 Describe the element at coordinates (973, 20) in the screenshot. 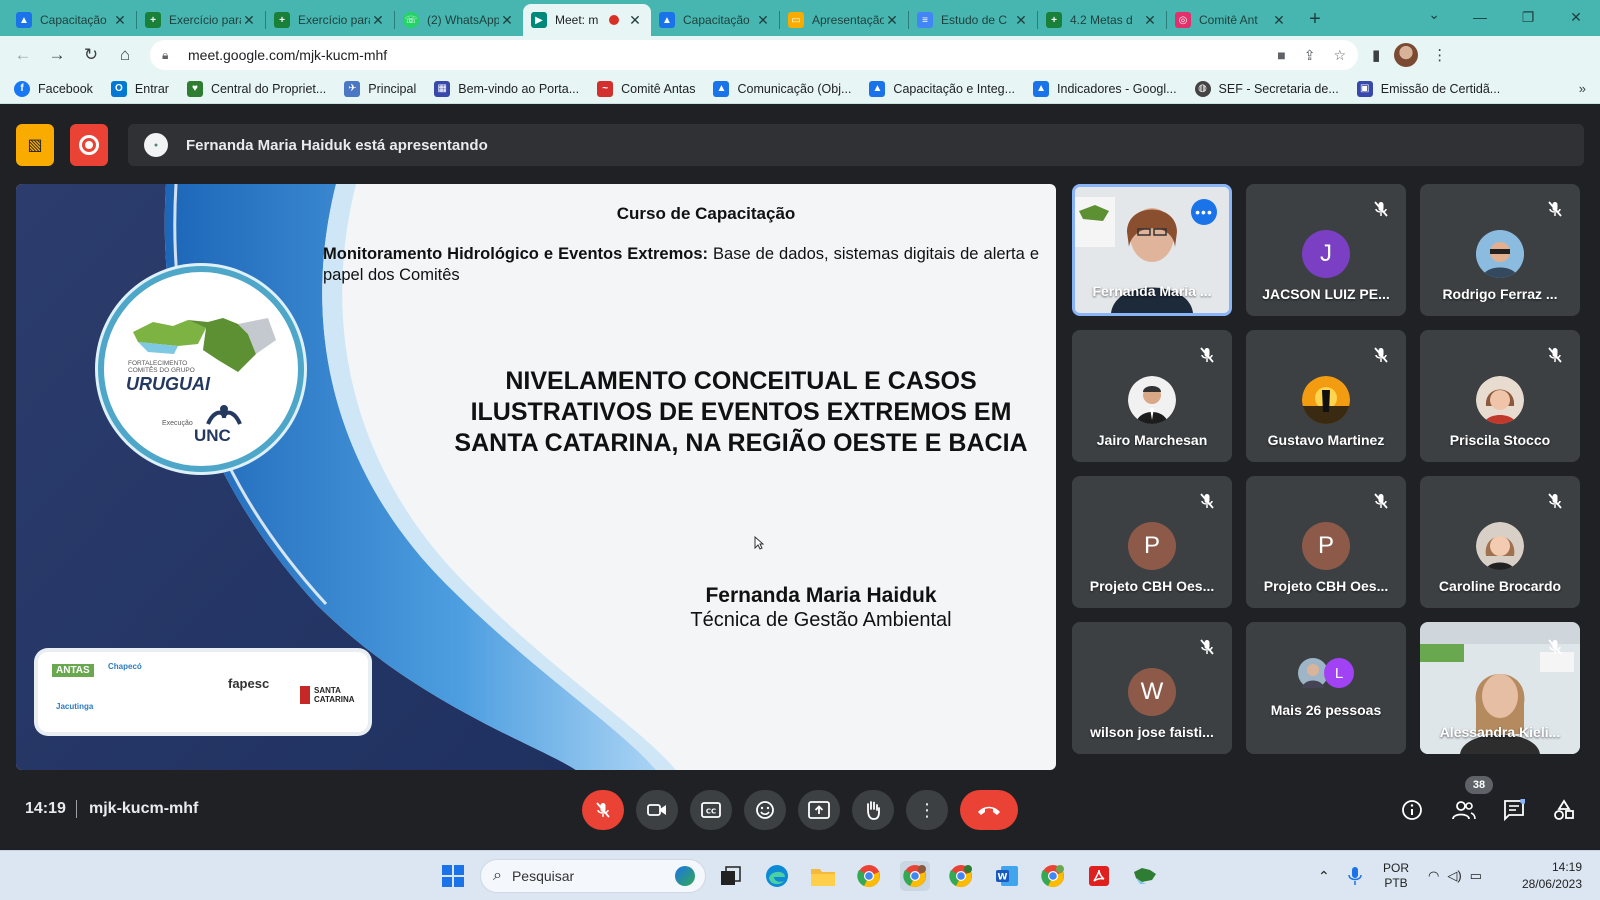

I see `browser-tab: ≡ Estudo de C ✕` at that location.